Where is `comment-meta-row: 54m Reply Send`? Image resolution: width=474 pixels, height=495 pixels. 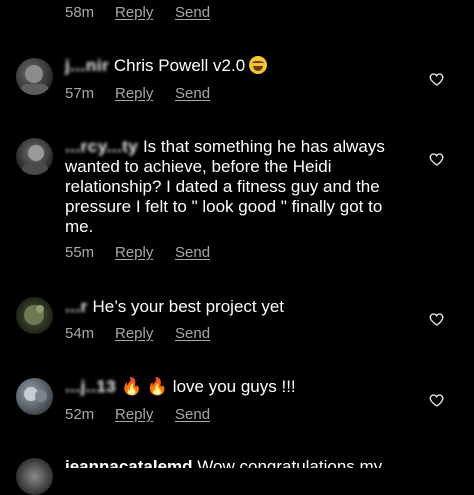 comment-meta-row: 54m Reply Send is located at coordinates (137, 333).